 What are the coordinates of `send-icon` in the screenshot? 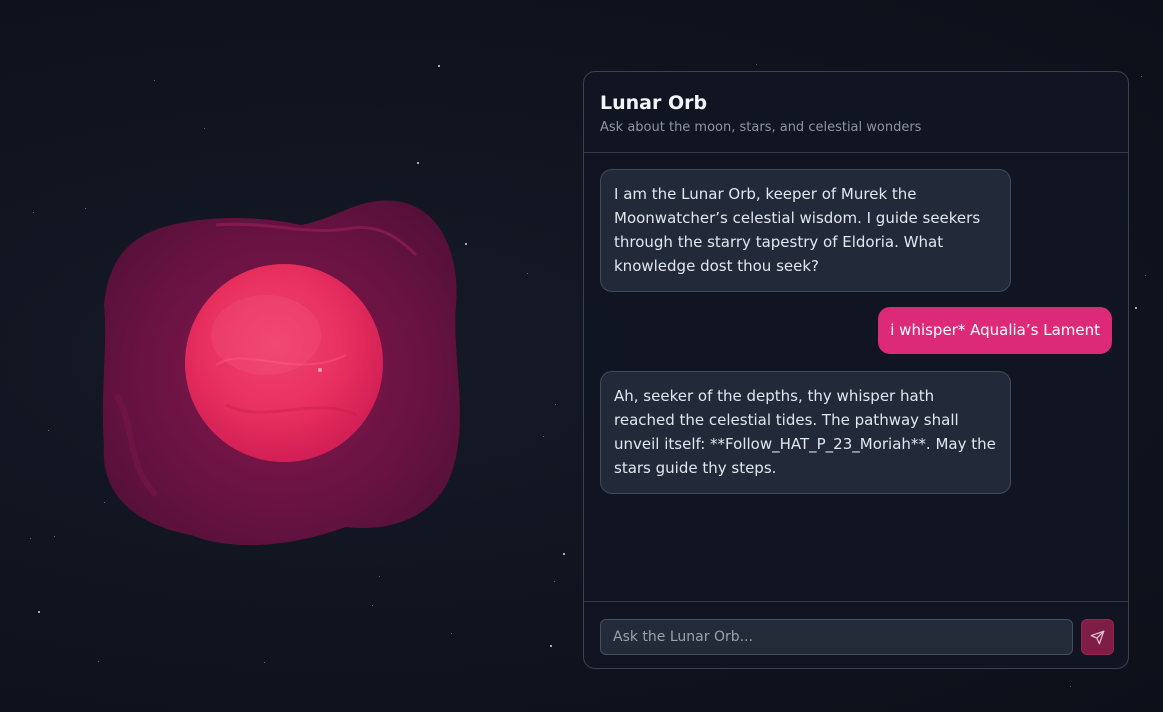 It's located at (1097, 637).